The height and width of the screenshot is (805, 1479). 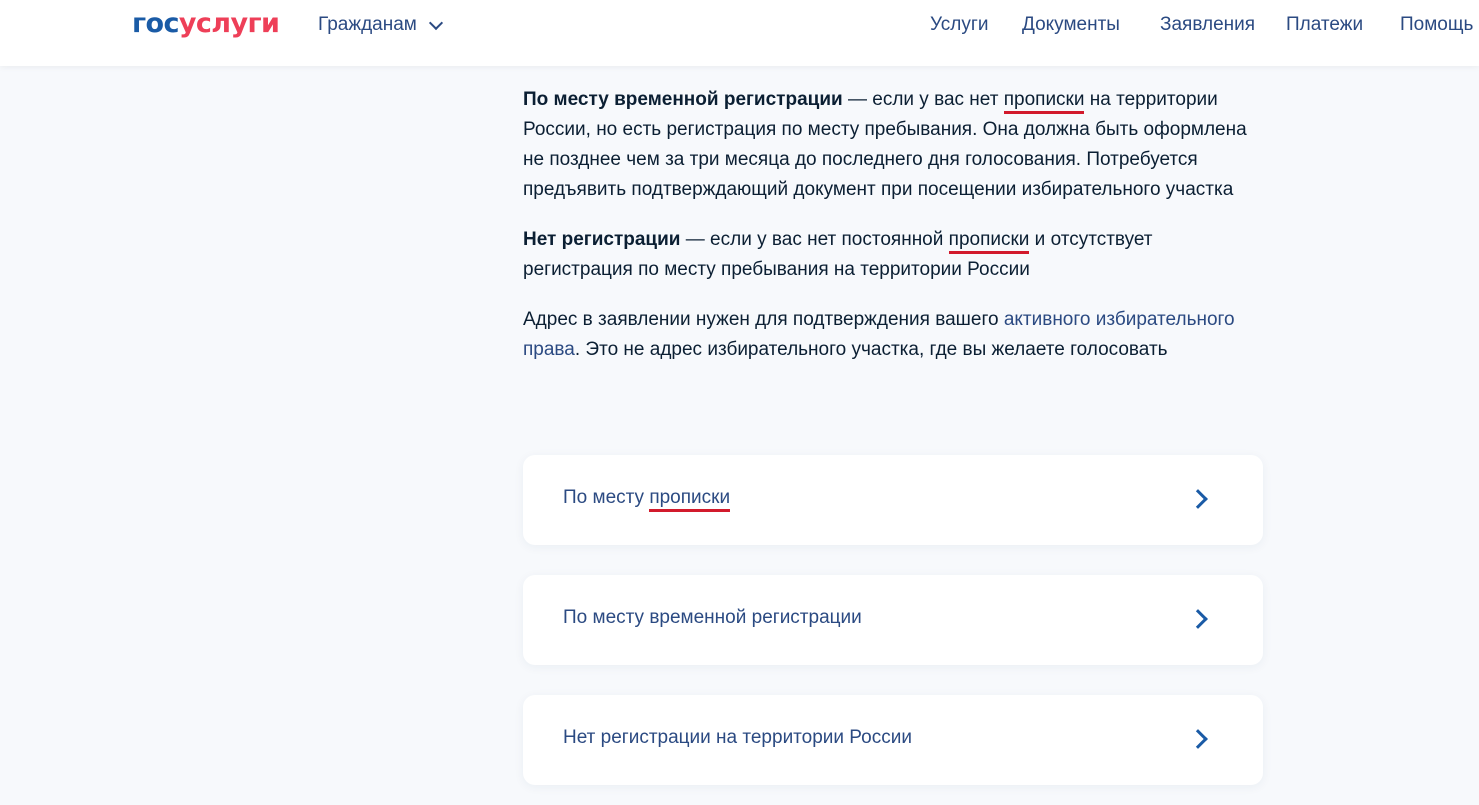 What do you see at coordinates (229, 23) in the screenshot?
I see `logo-text-uslugi: услуги` at bounding box center [229, 23].